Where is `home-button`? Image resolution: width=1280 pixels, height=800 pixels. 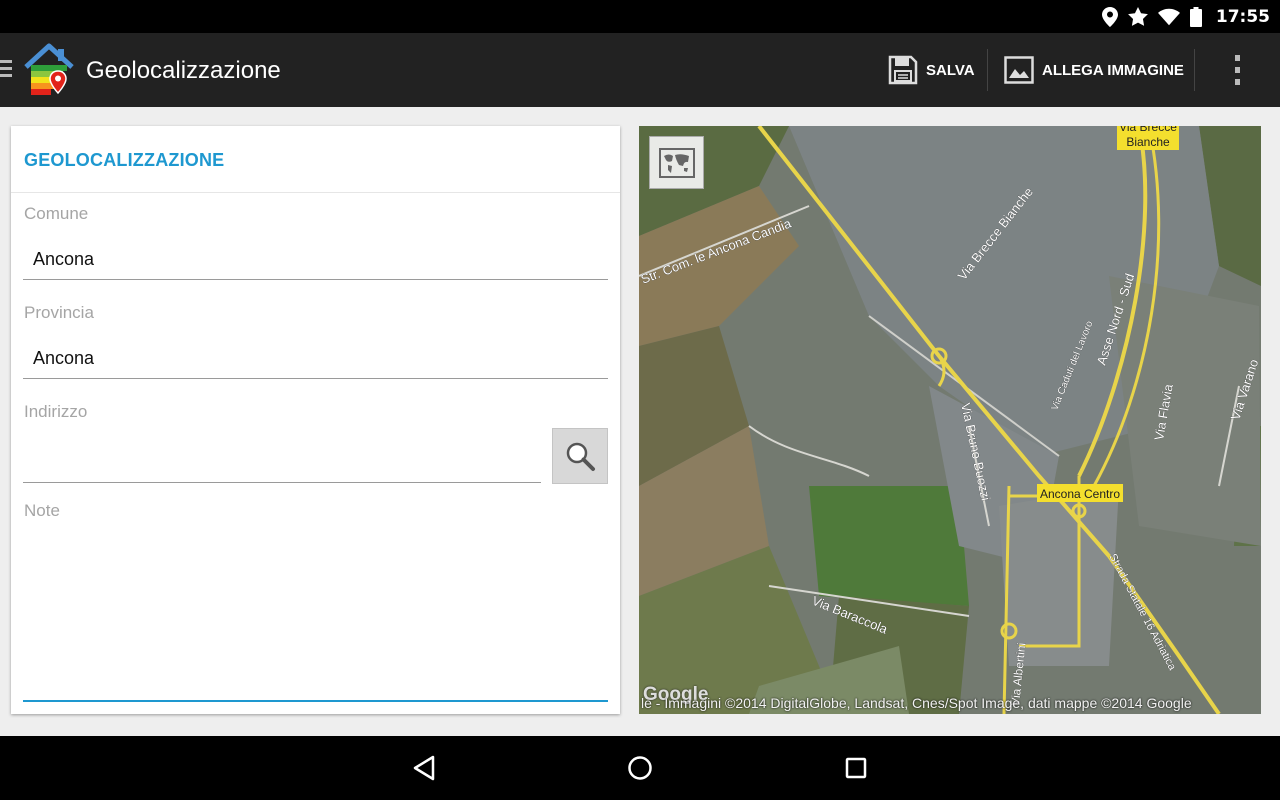
home-button is located at coordinates (640, 768).